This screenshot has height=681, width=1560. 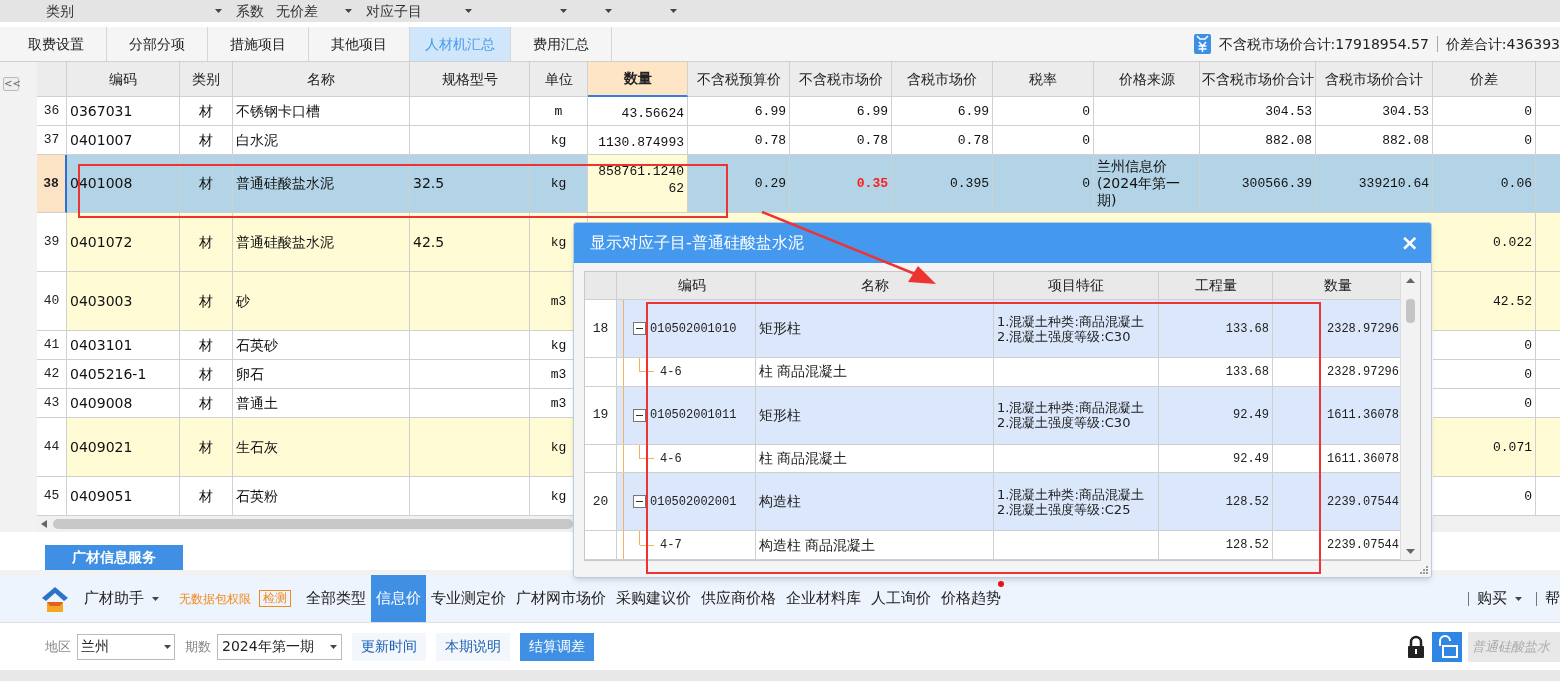 I want to click on menu-tab: 供应商价格, so click(x=738, y=598).